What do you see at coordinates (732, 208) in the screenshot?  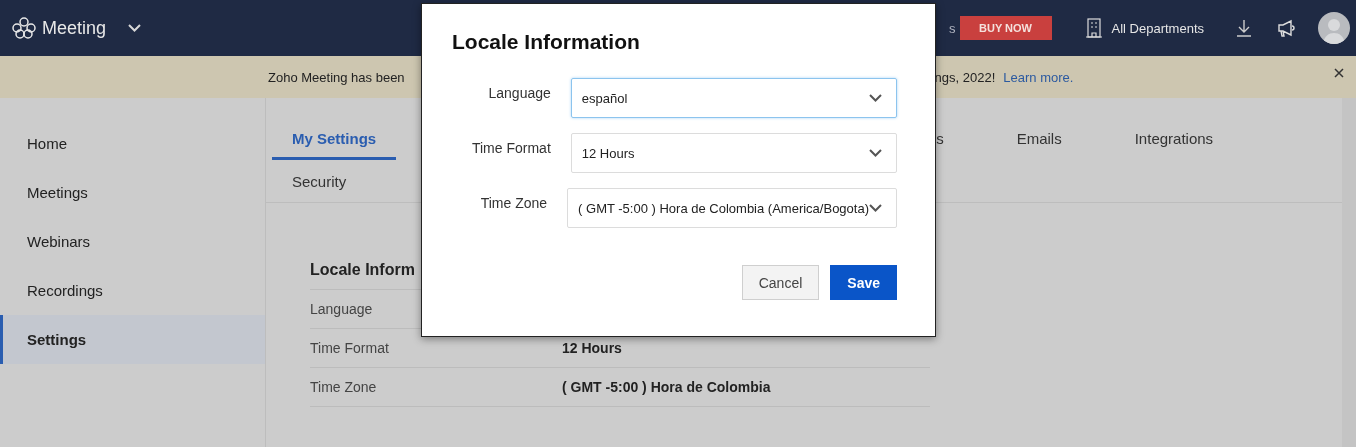 I see `select-field: ( GMT -5:00 ) Hora de Colombia (America/Bogota)` at bounding box center [732, 208].